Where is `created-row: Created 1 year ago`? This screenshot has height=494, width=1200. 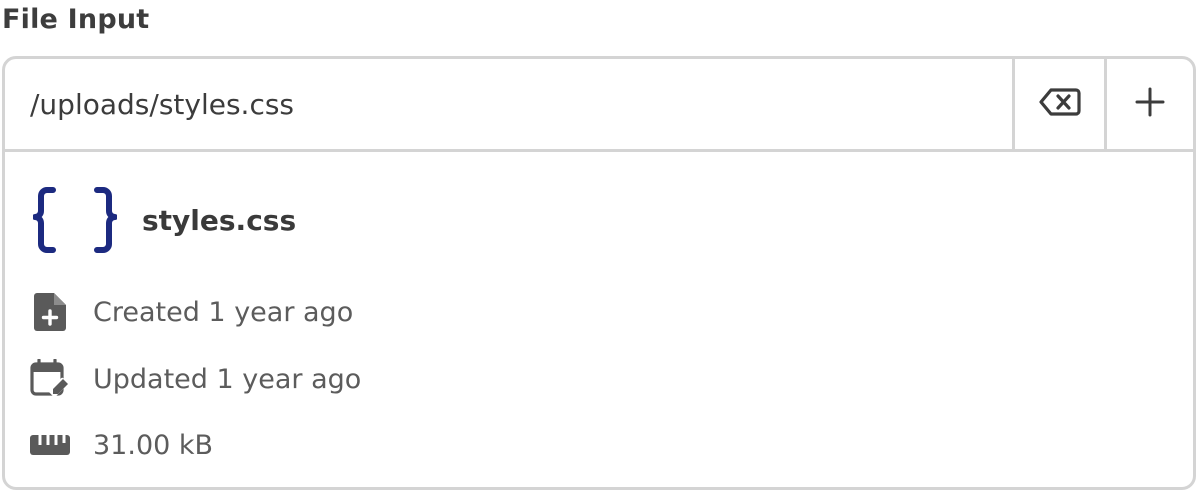 created-row: Created 1 year ago is located at coordinates (191, 312).